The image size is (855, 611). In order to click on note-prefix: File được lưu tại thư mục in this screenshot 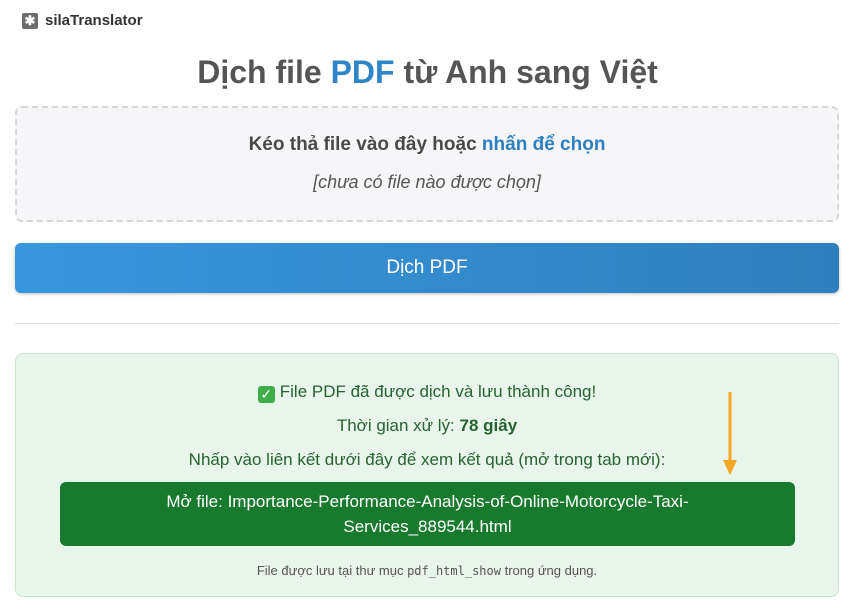, I will do `click(332, 570)`.